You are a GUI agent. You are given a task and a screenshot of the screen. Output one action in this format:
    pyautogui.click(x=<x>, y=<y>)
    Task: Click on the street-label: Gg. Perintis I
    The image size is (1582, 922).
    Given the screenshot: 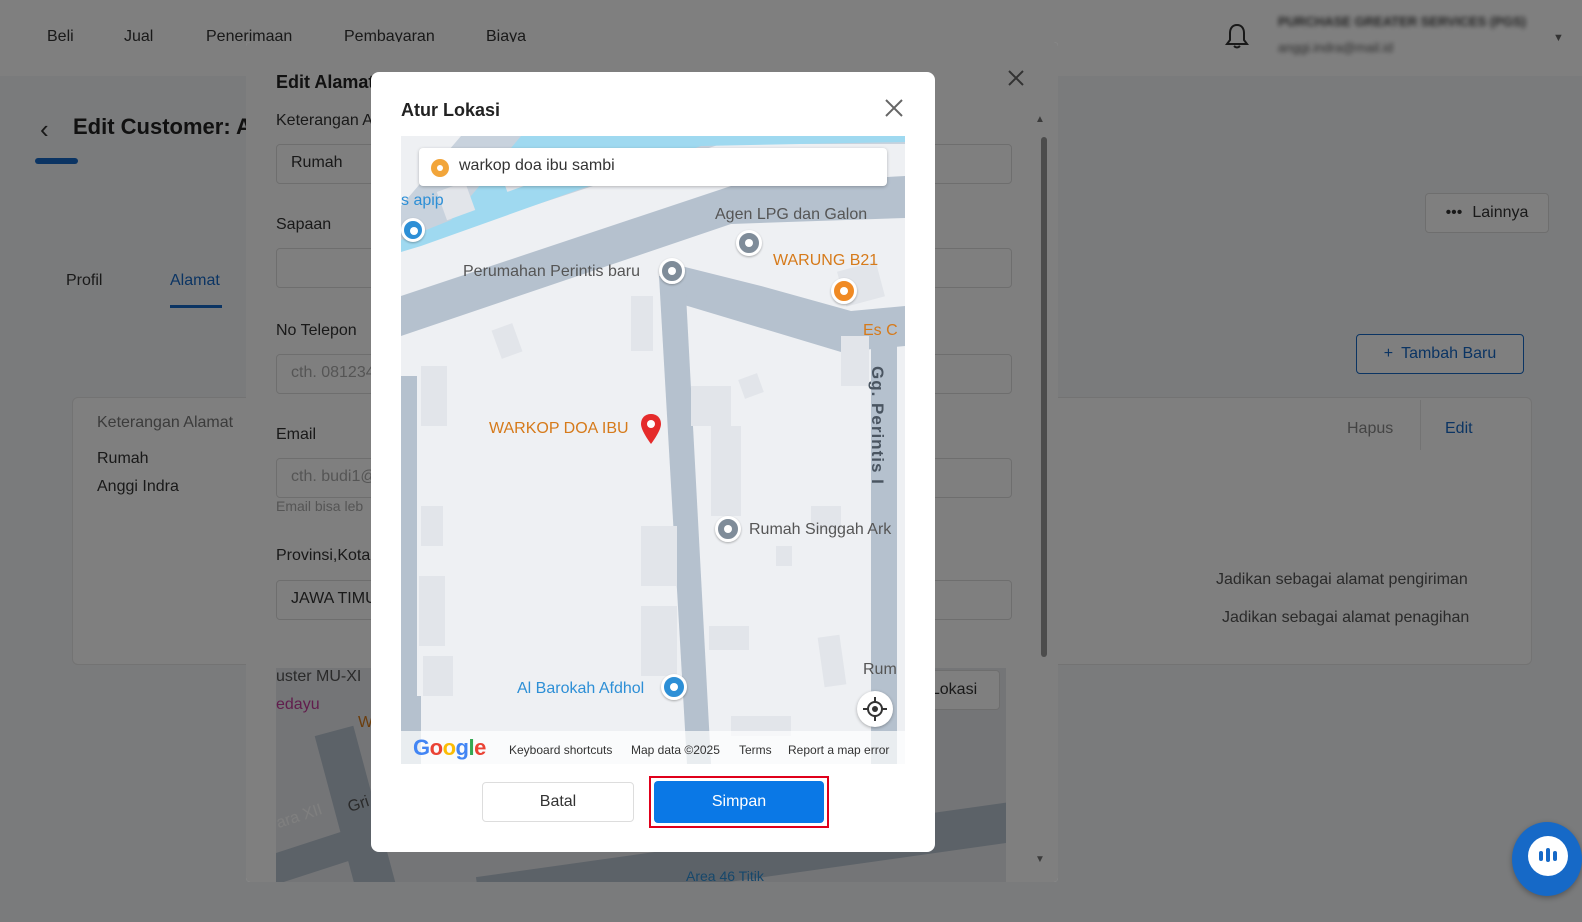 What is the action you would take?
    pyautogui.click(x=877, y=425)
    